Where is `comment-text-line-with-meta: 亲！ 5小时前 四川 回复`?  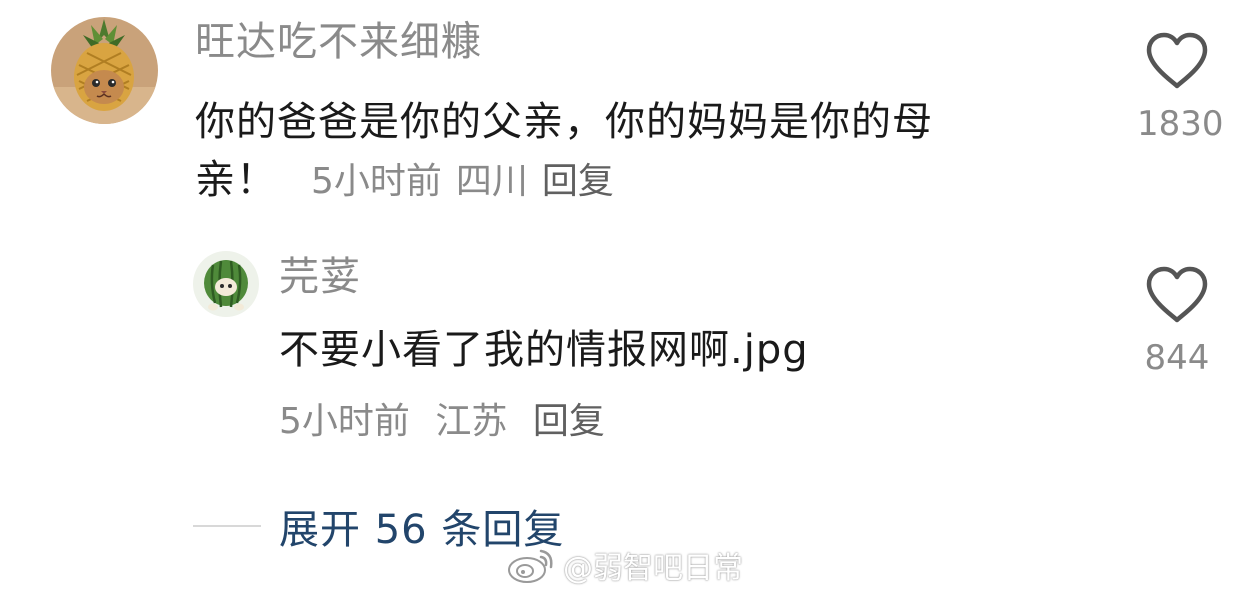
comment-text-line-with-meta: 亲！ 5小时前 四川 回复 is located at coordinates (645, 181).